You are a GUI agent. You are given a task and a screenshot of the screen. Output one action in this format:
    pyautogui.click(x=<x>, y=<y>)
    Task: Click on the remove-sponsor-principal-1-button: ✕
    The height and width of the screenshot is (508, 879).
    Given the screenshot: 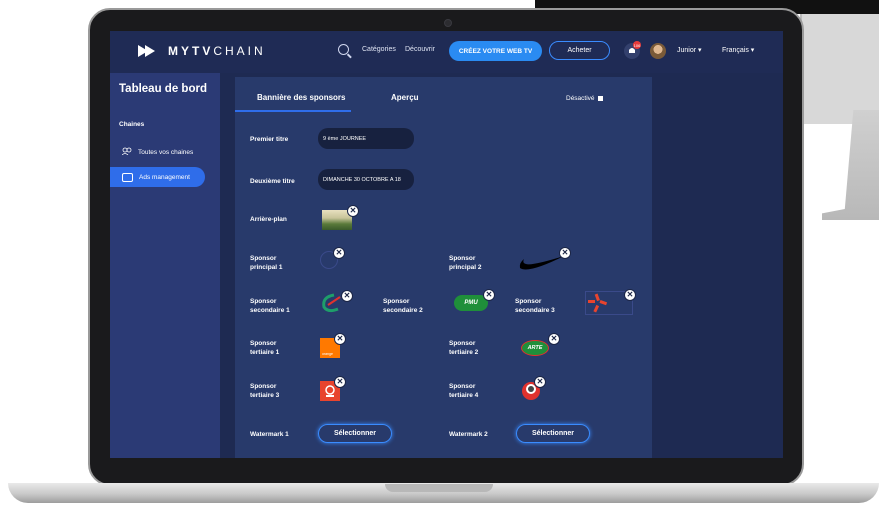 What is the action you would take?
    pyautogui.click(x=339, y=253)
    